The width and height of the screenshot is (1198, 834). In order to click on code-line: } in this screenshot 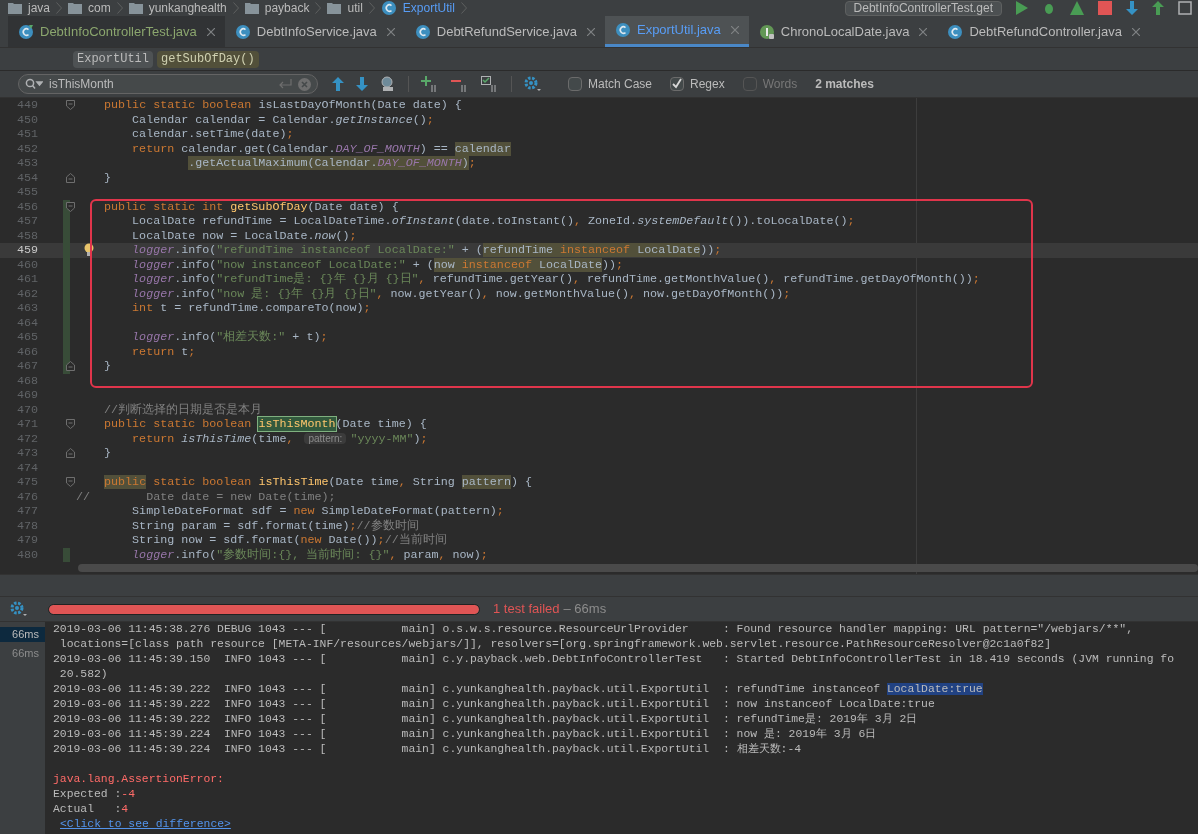, I will do `click(107, 177)`.